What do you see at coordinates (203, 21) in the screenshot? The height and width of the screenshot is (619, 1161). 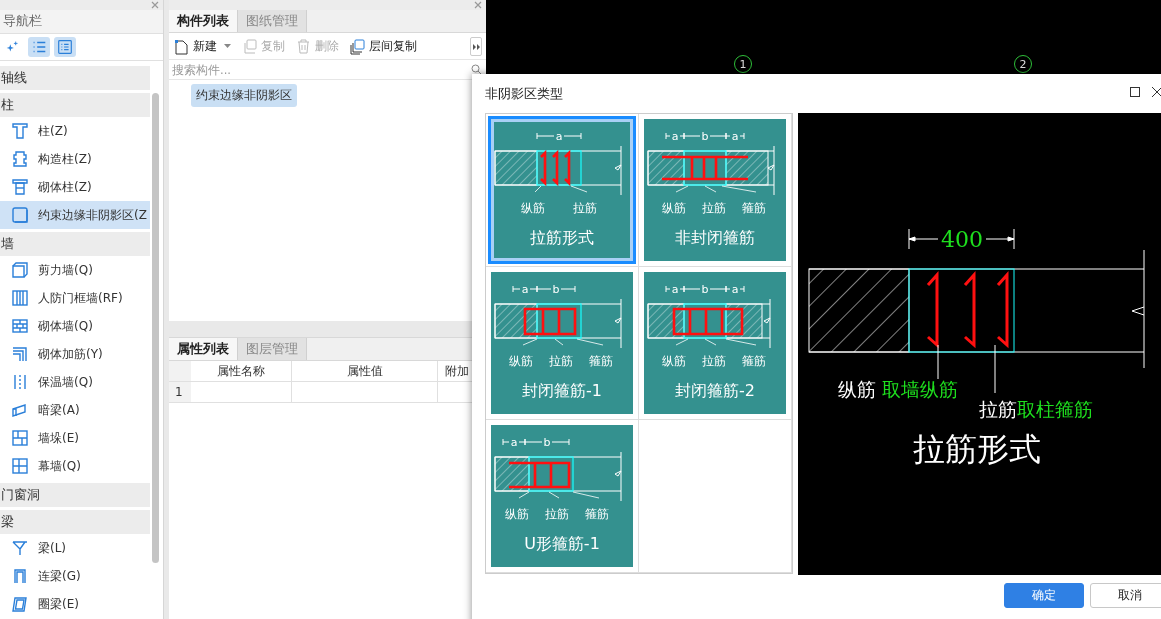 I see `tab: 构件列表` at bounding box center [203, 21].